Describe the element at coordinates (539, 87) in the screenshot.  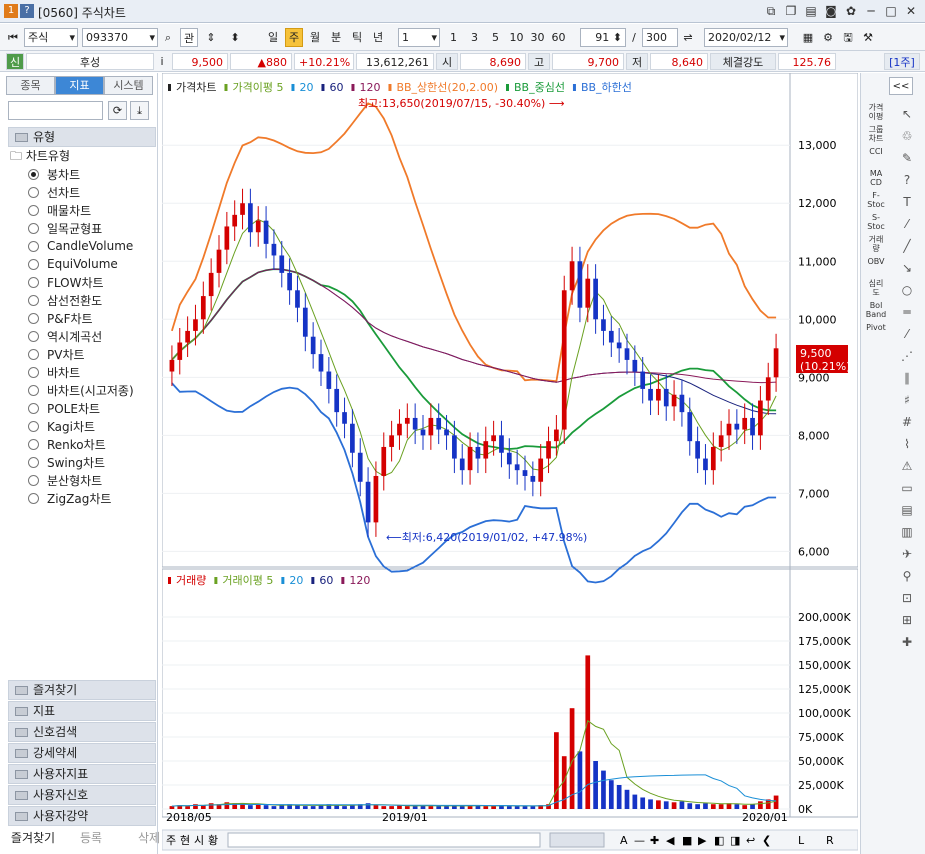
I see `price-legend-item: BB_중심선` at that location.